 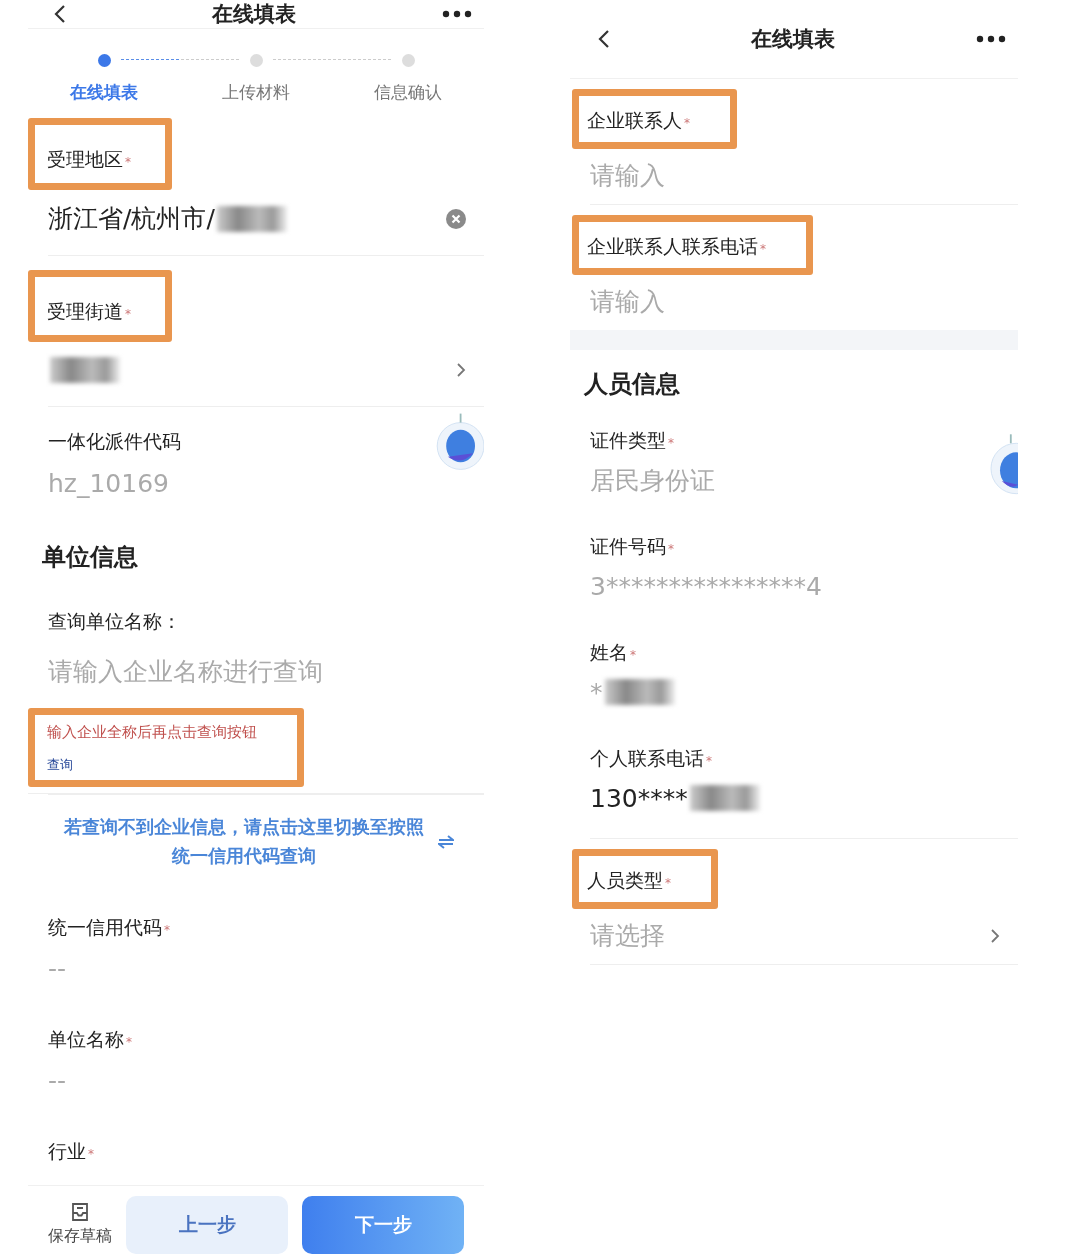 I want to click on save-draft-button: 保存草稿, so click(x=80, y=1237).